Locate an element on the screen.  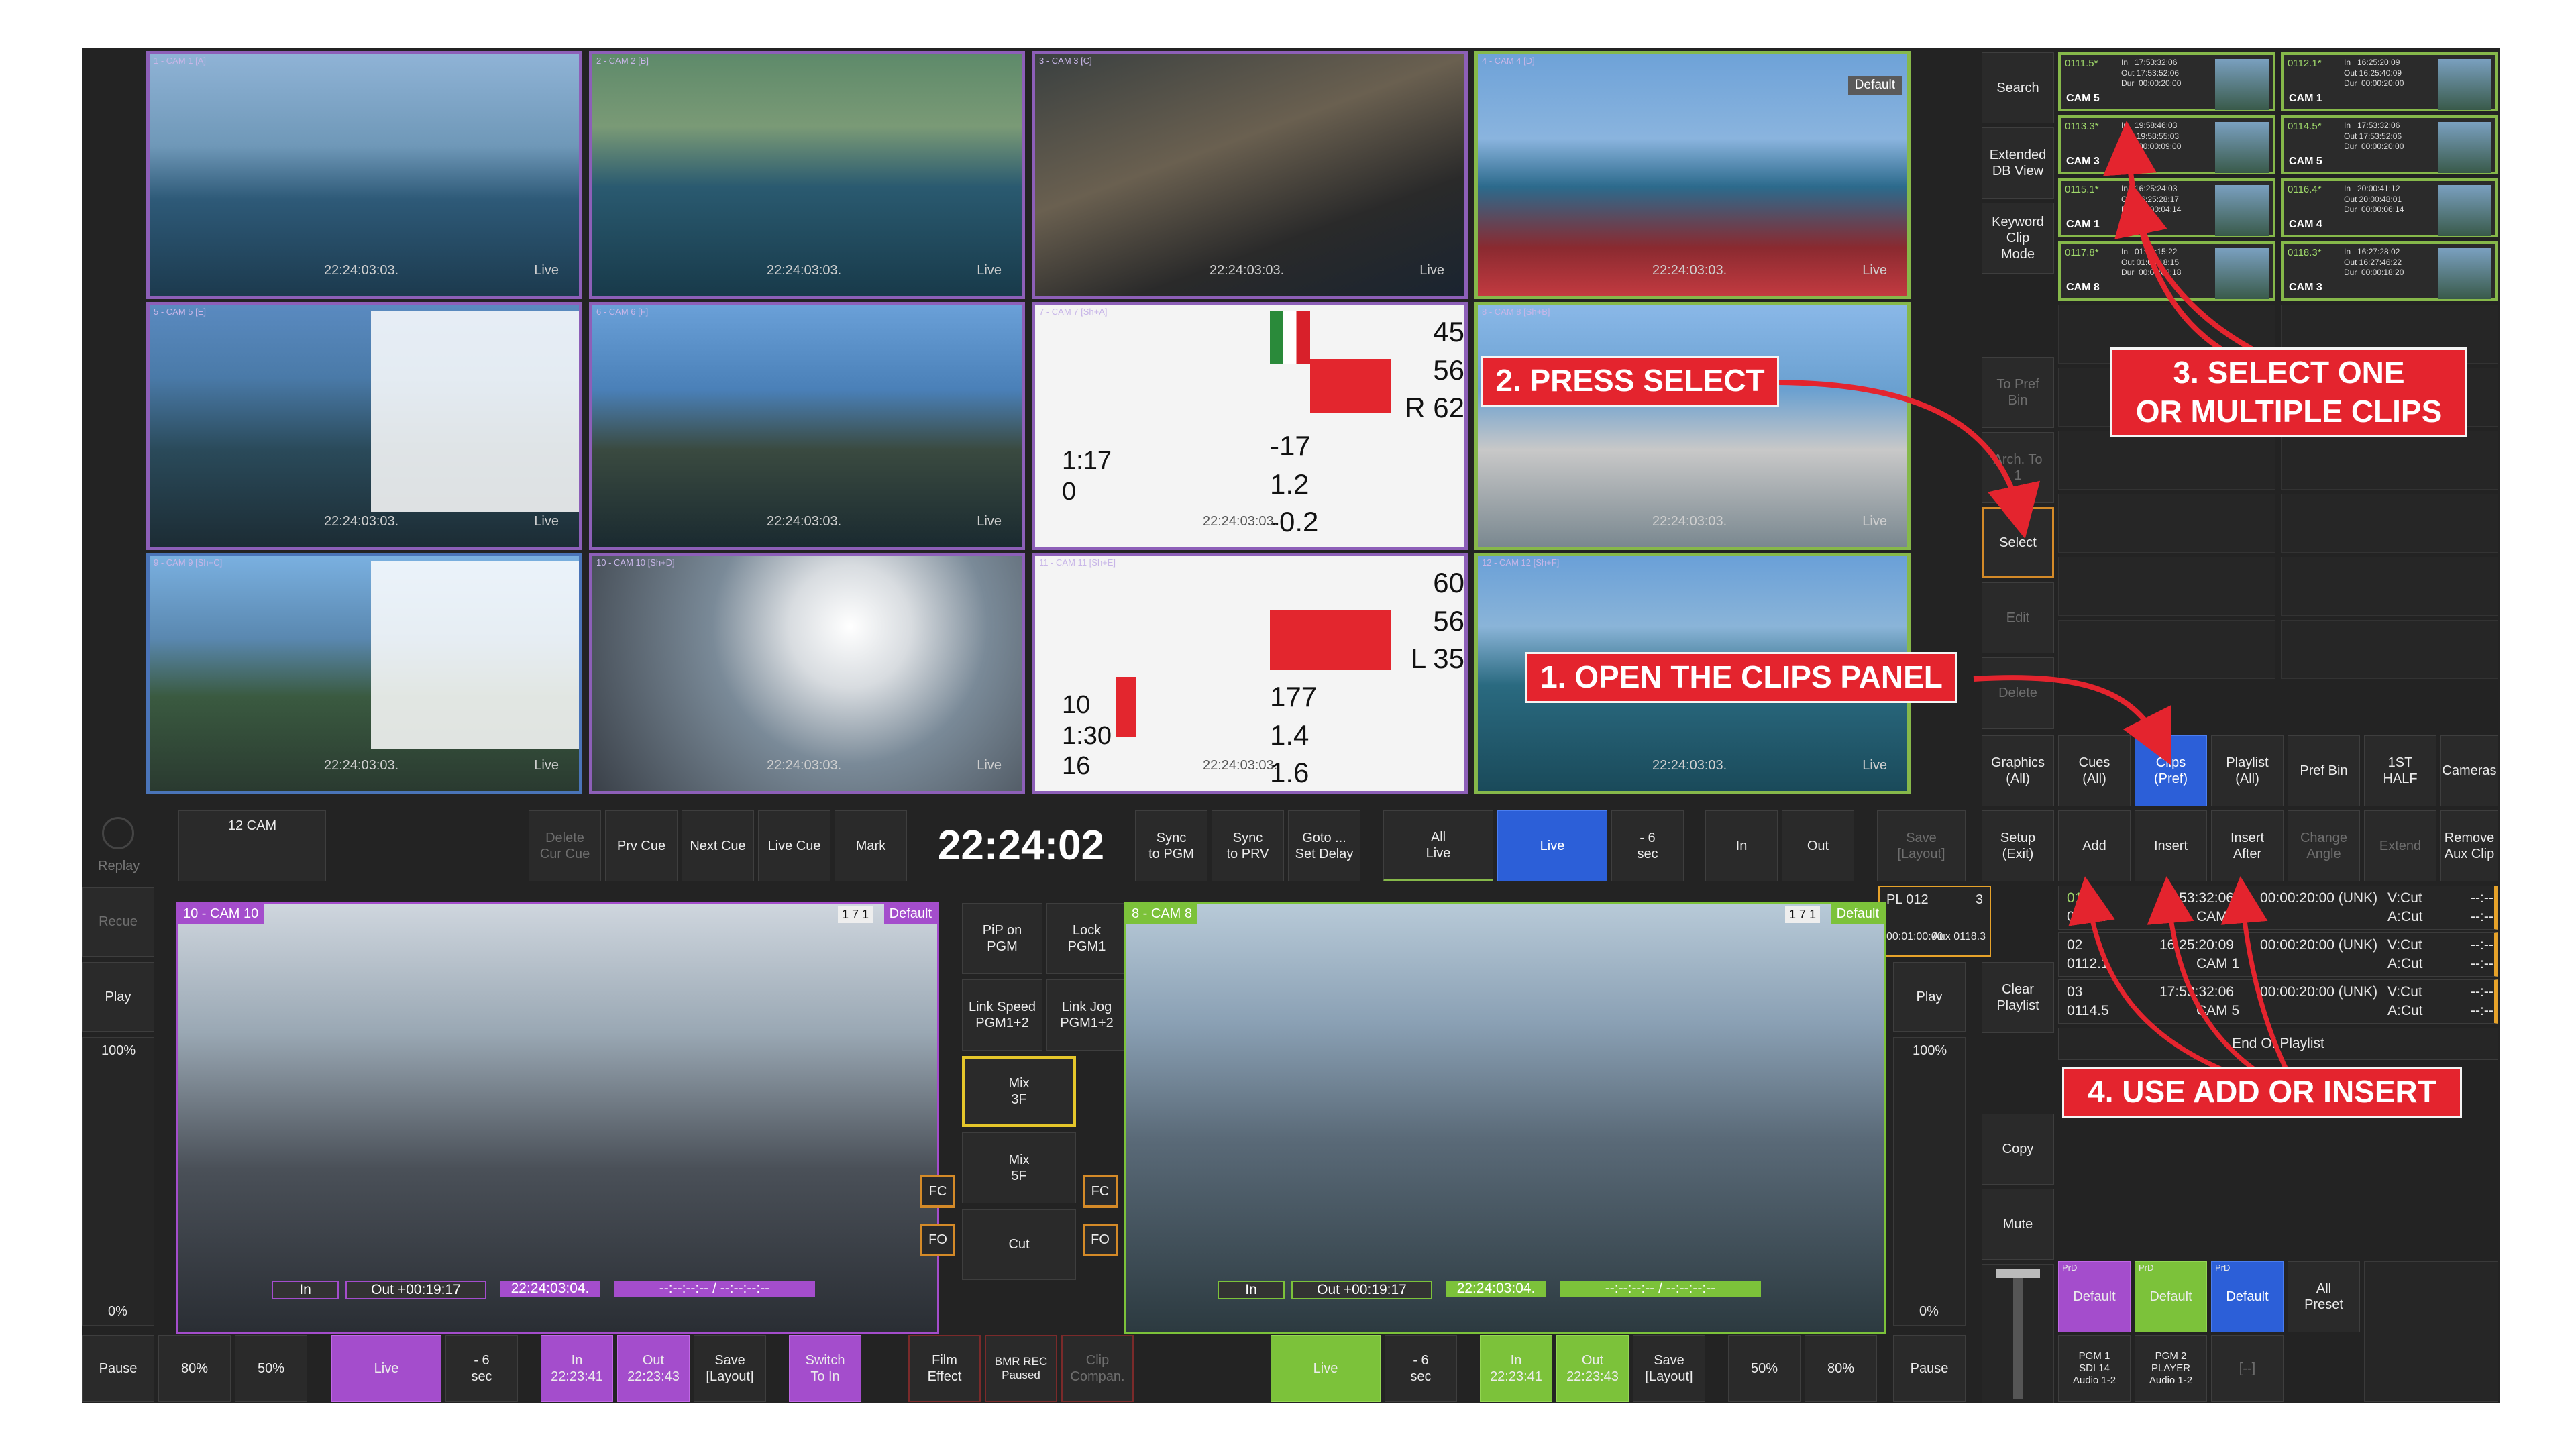
live-button-right: Live is located at coordinates (1326, 1368).